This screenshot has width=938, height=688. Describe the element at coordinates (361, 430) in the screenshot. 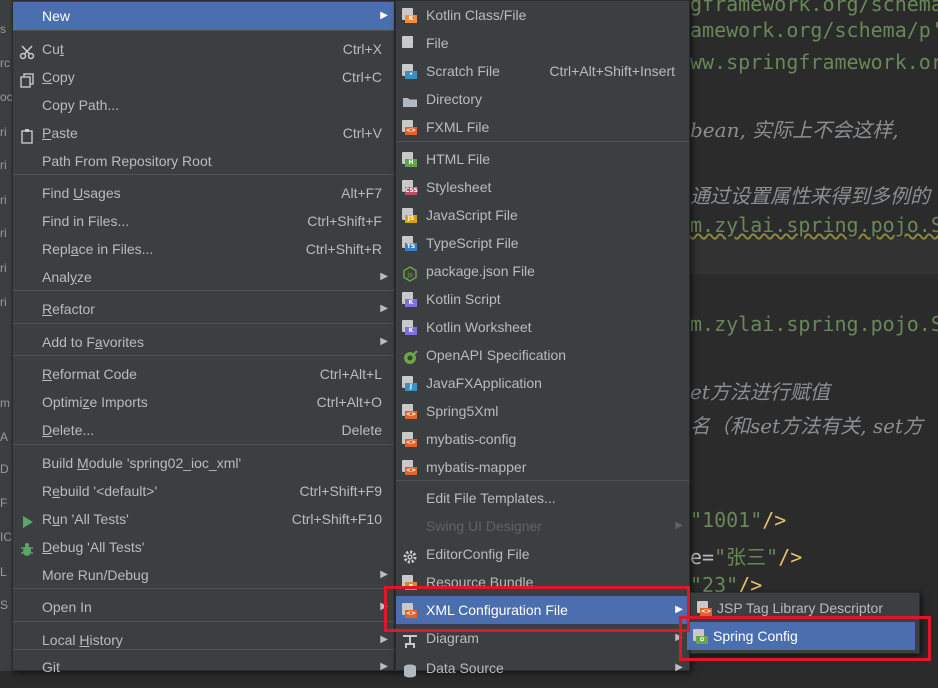

I see `shortcut-label: Delete` at that location.